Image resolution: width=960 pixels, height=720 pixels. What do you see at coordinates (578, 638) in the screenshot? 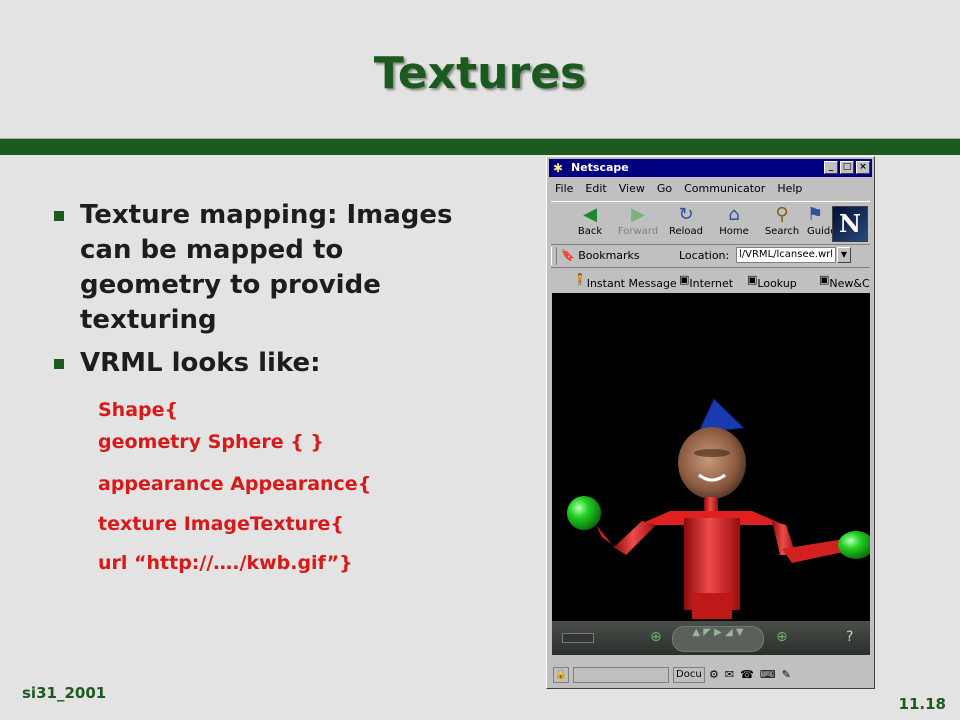
I see `zoom-slider` at bounding box center [578, 638].